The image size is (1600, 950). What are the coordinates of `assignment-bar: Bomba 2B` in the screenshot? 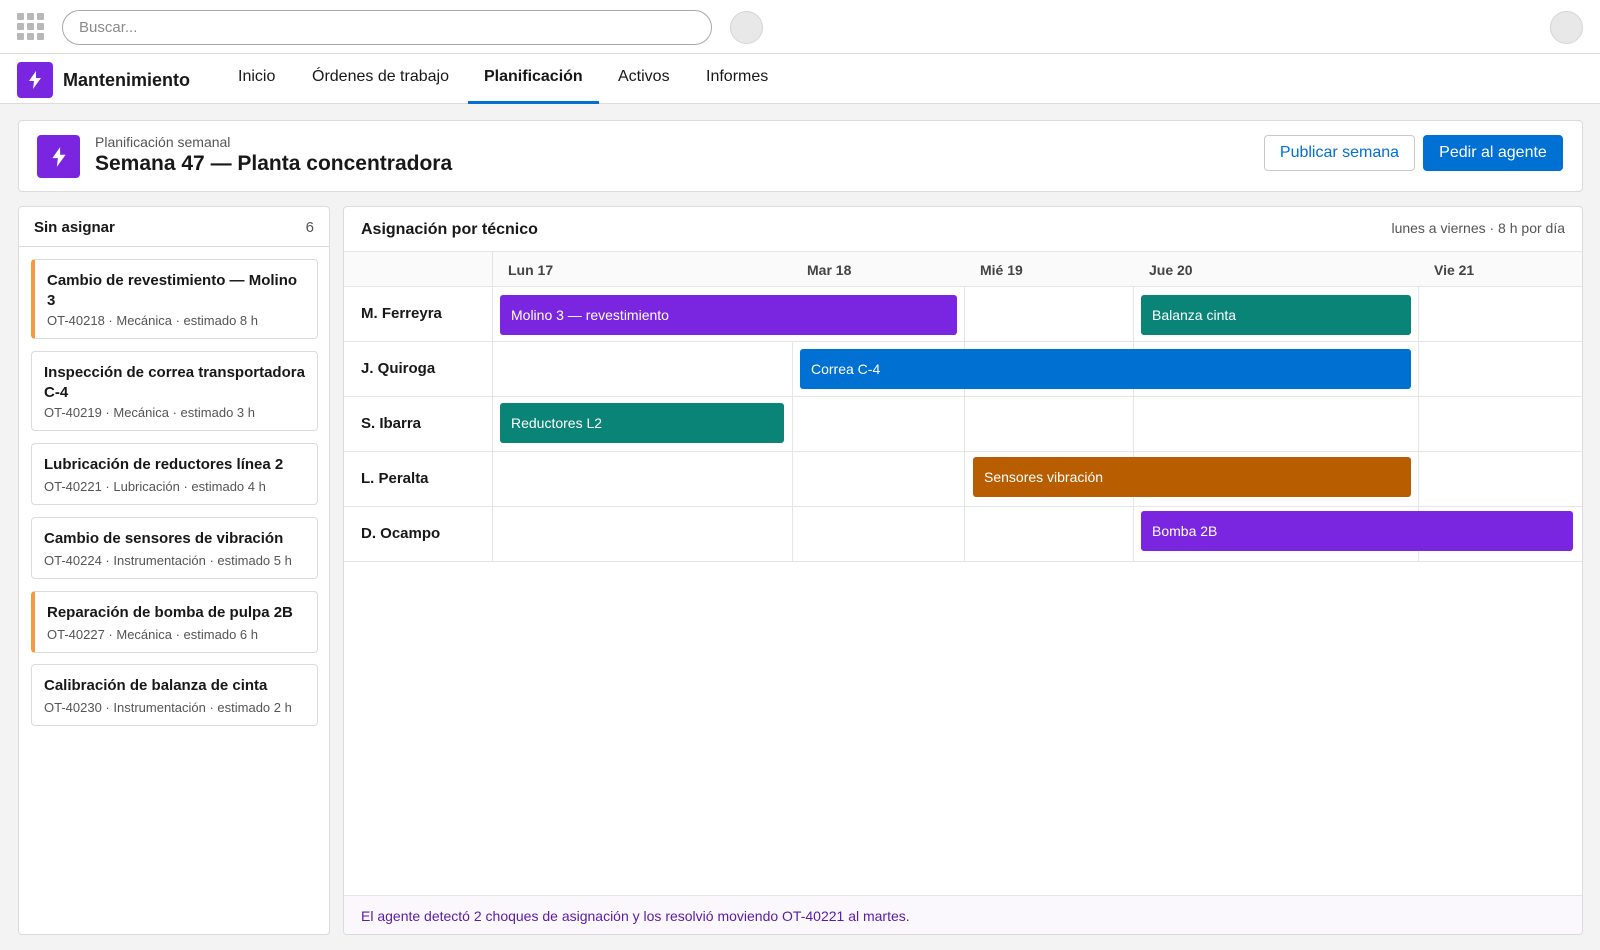 It's located at (1357, 531).